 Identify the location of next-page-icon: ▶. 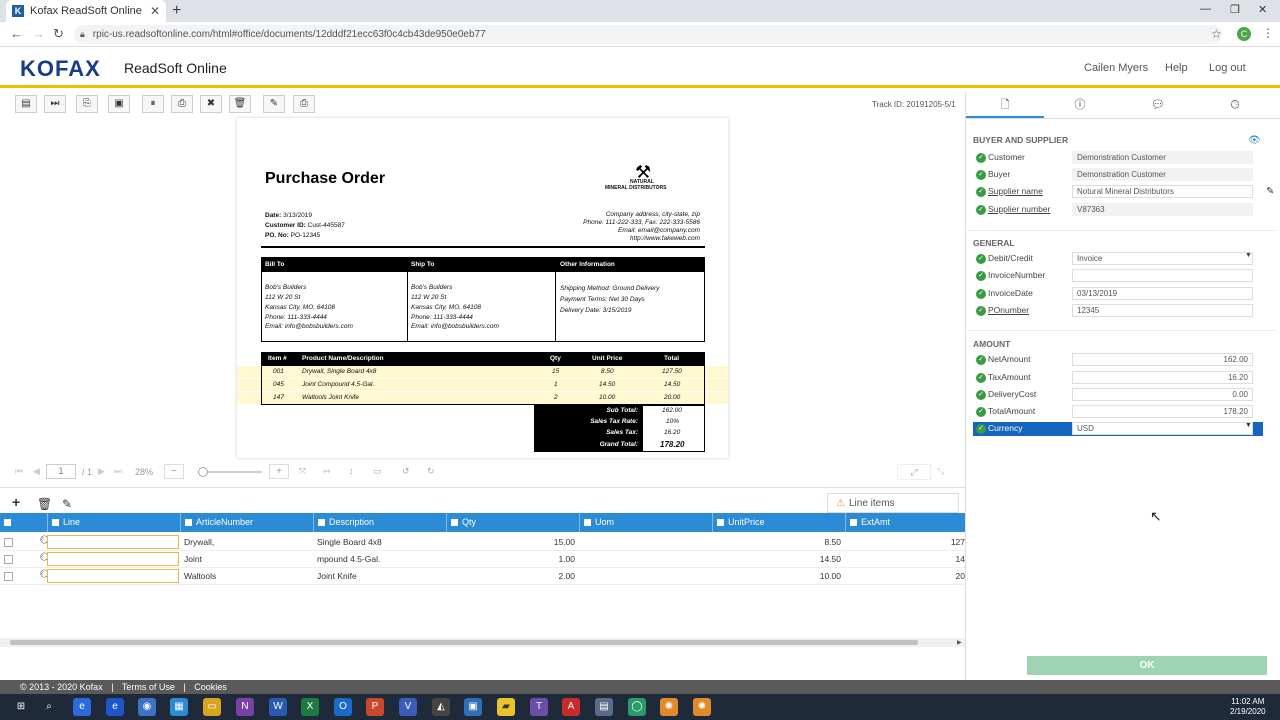
(101, 471).